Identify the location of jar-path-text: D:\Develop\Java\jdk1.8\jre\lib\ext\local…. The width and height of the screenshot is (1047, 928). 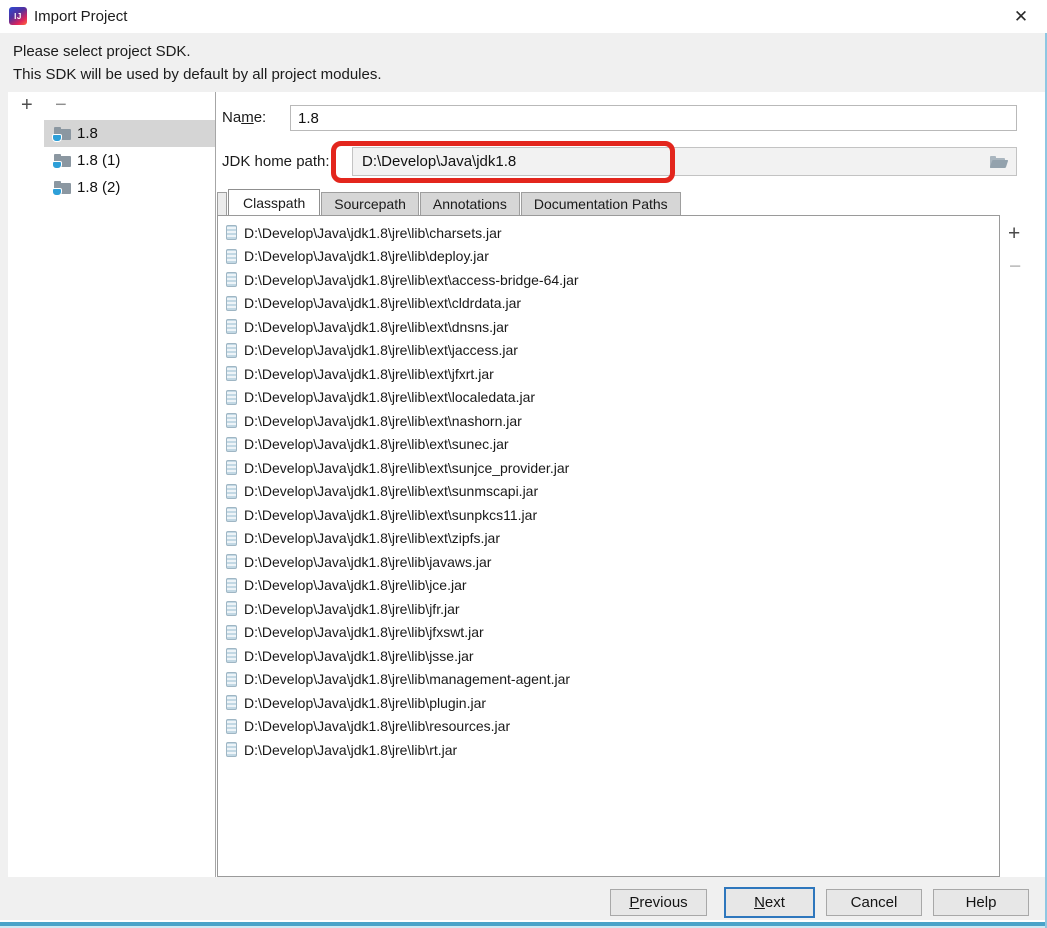
(390, 397).